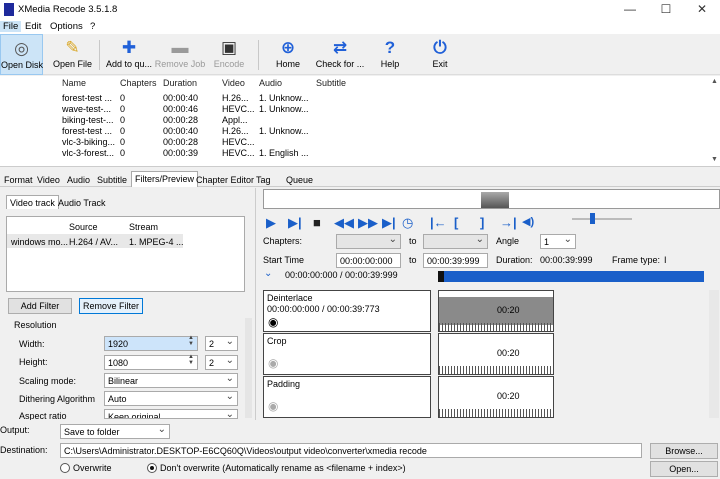  I want to click on end-icon: ▶|, so click(389, 223).